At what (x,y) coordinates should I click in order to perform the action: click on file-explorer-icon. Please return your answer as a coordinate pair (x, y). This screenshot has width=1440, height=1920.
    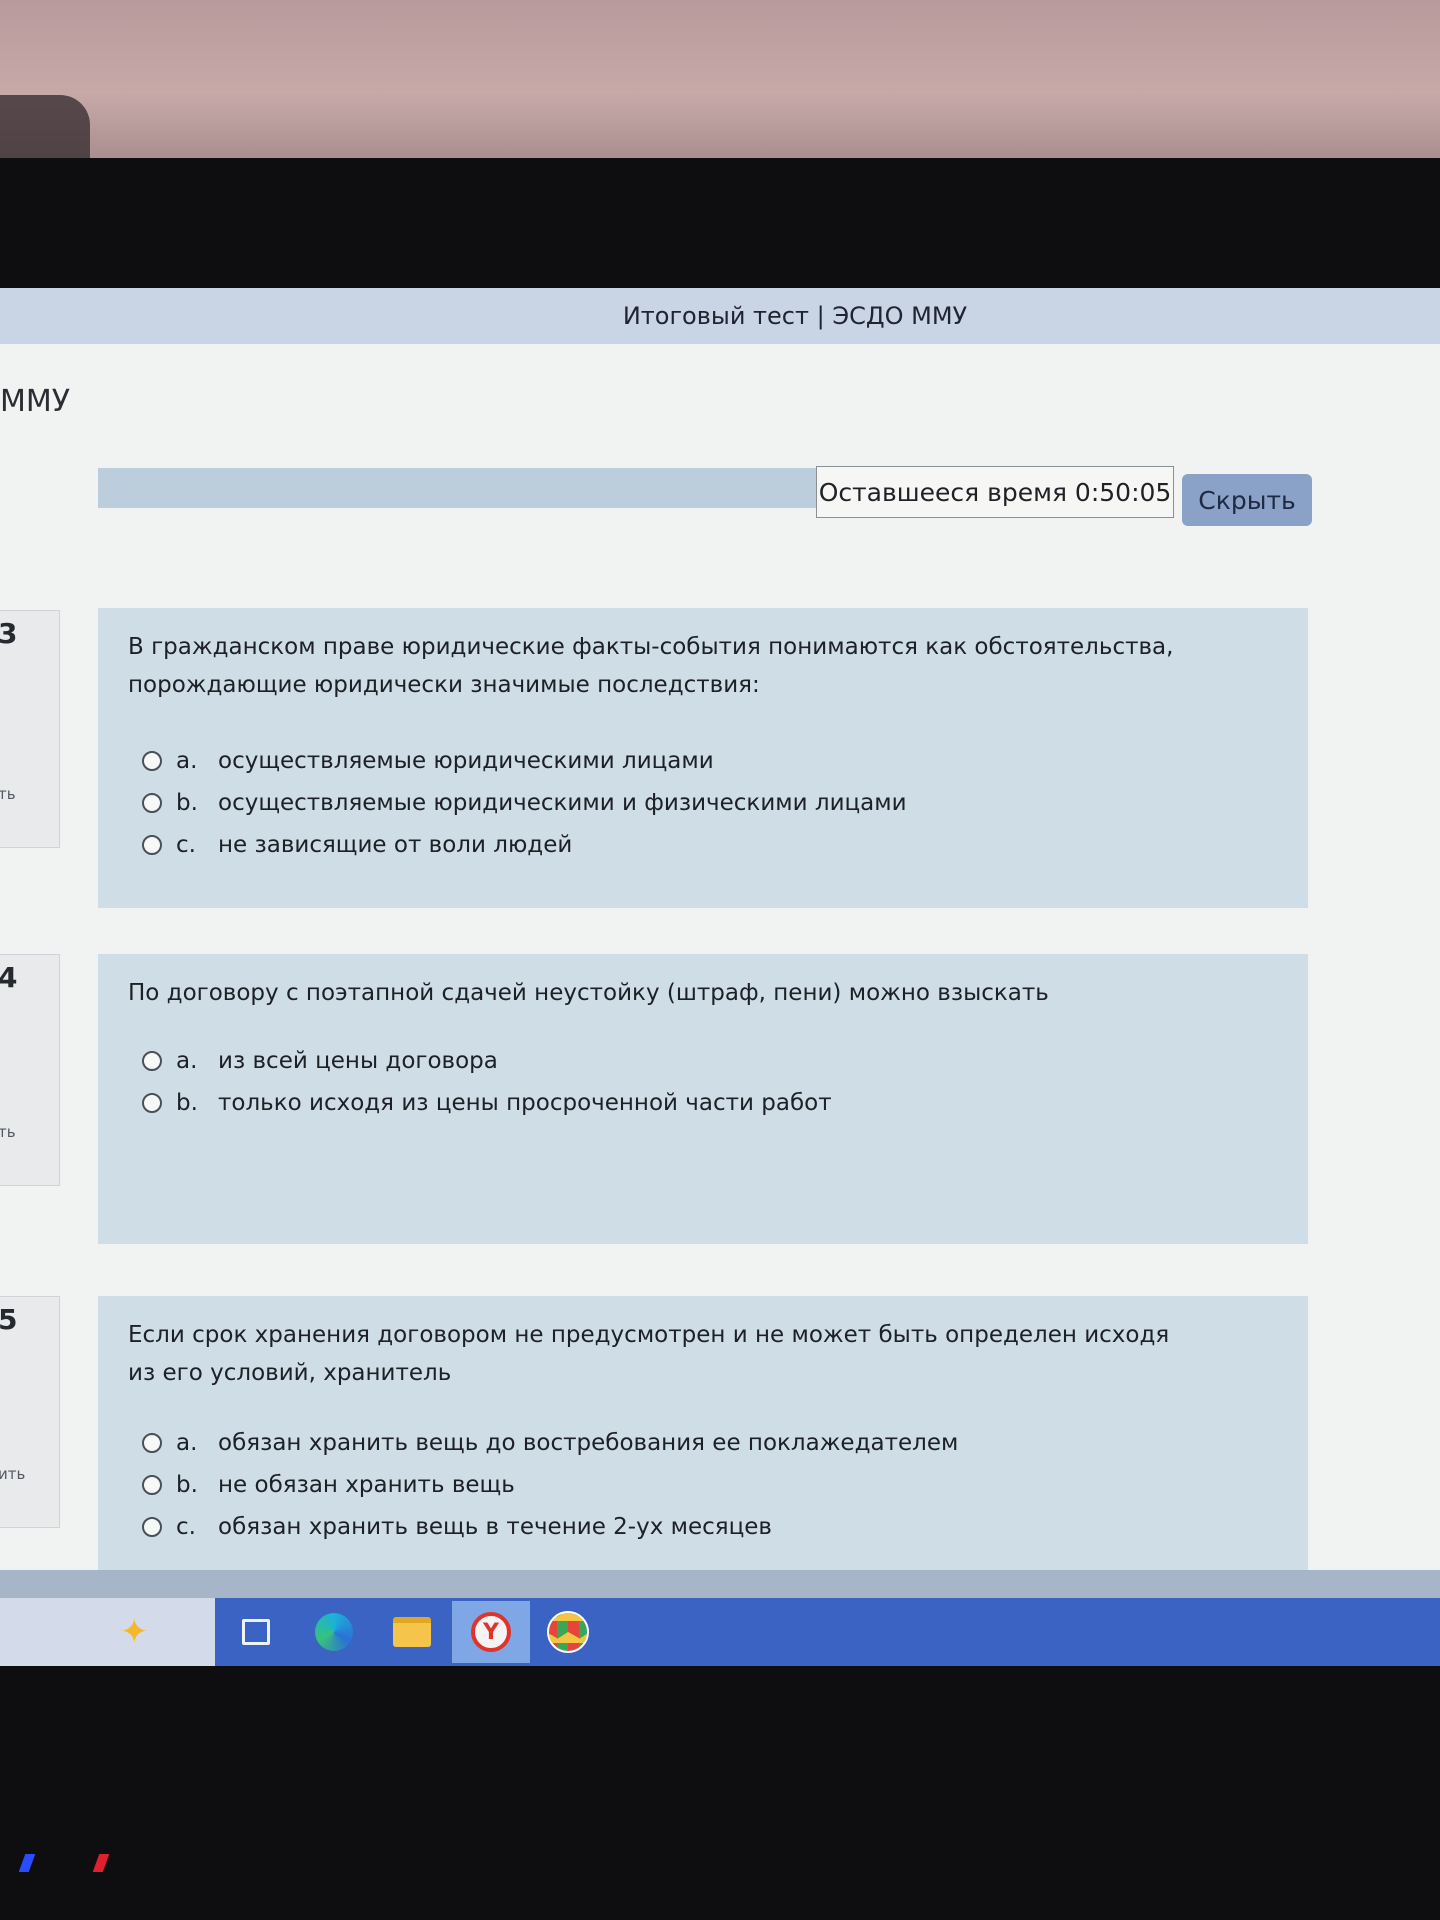
    Looking at the image, I should click on (412, 1632).